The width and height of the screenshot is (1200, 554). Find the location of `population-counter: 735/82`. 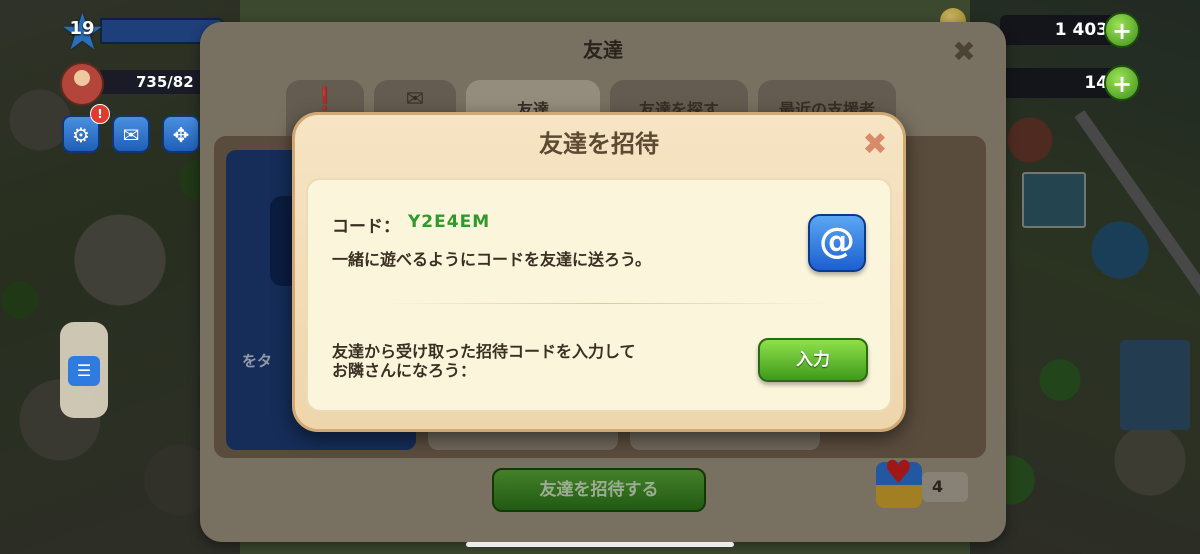

population-counter: 735/82 is located at coordinates (155, 82).